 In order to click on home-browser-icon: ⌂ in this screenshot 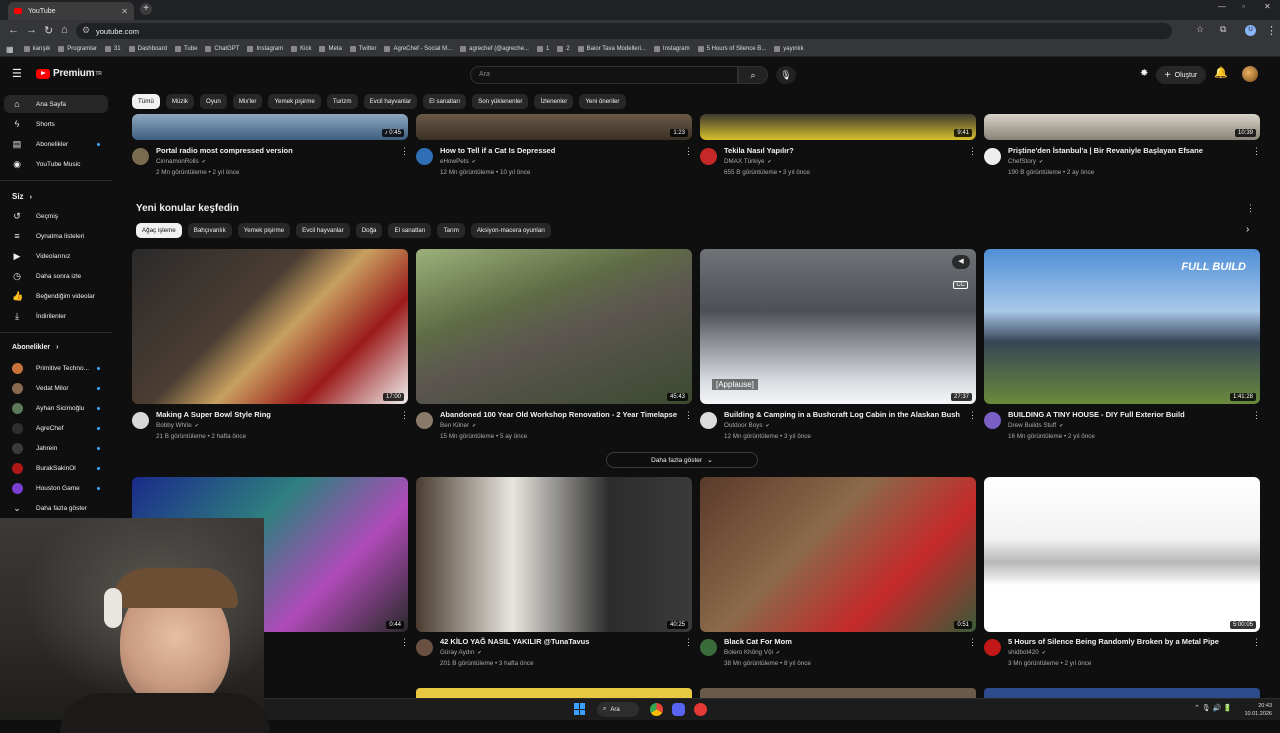, I will do `click(64, 30)`.